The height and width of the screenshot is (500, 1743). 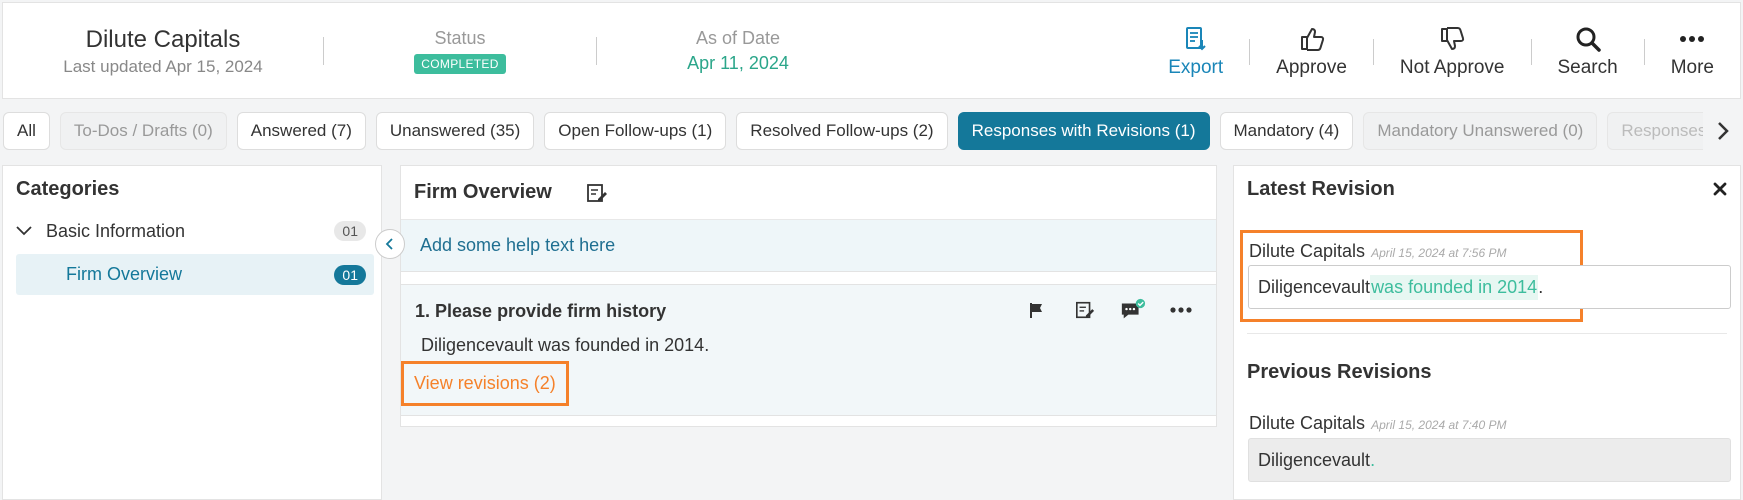 What do you see at coordinates (68, 189) in the screenshot?
I see `categories-title: Categories` at bounding box center [68, 189].